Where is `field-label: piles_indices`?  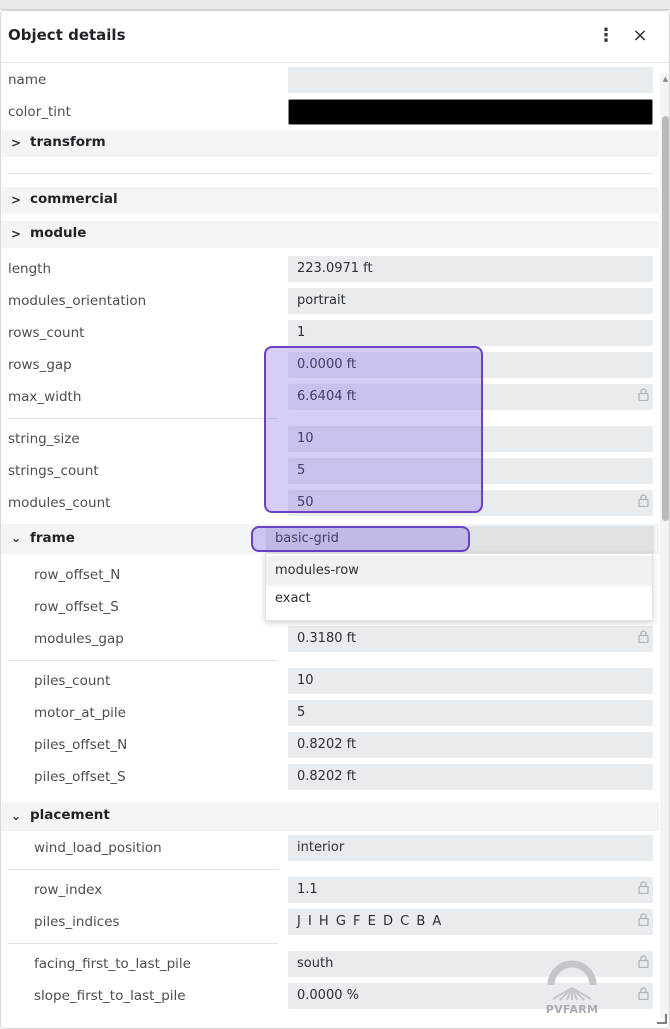
field-label: piles_indices is located at coordinates (77, 922).